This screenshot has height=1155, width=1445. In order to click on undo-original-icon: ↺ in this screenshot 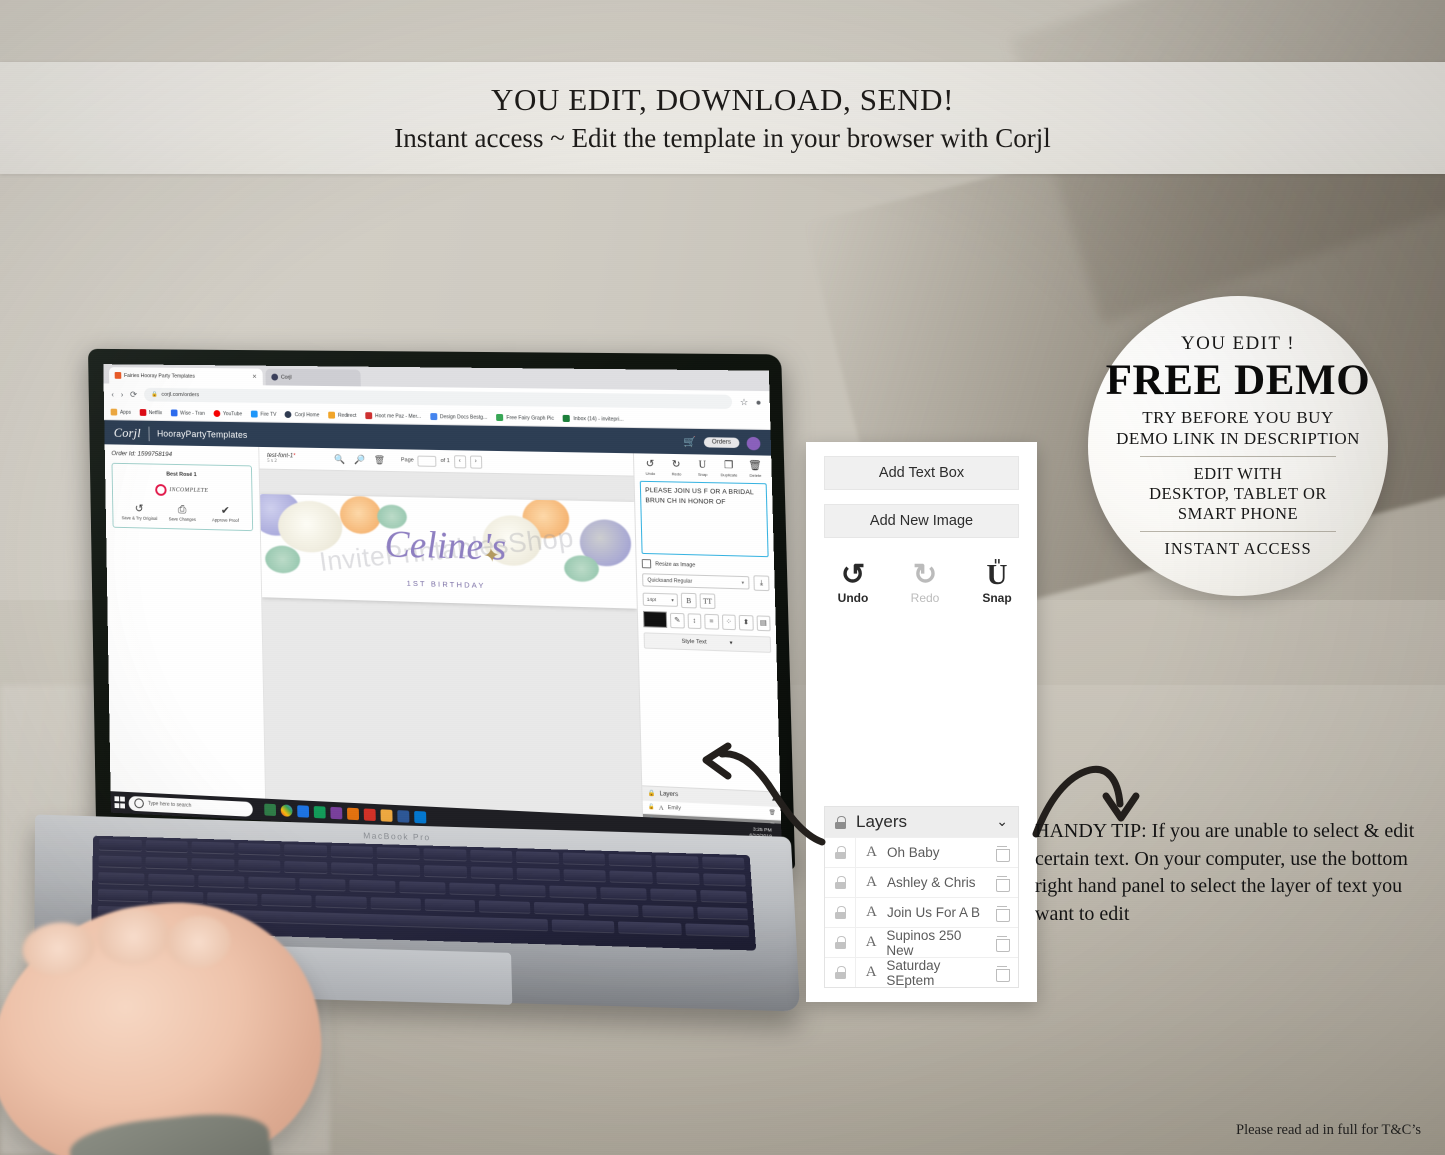, I will do `click(139, 509)`.